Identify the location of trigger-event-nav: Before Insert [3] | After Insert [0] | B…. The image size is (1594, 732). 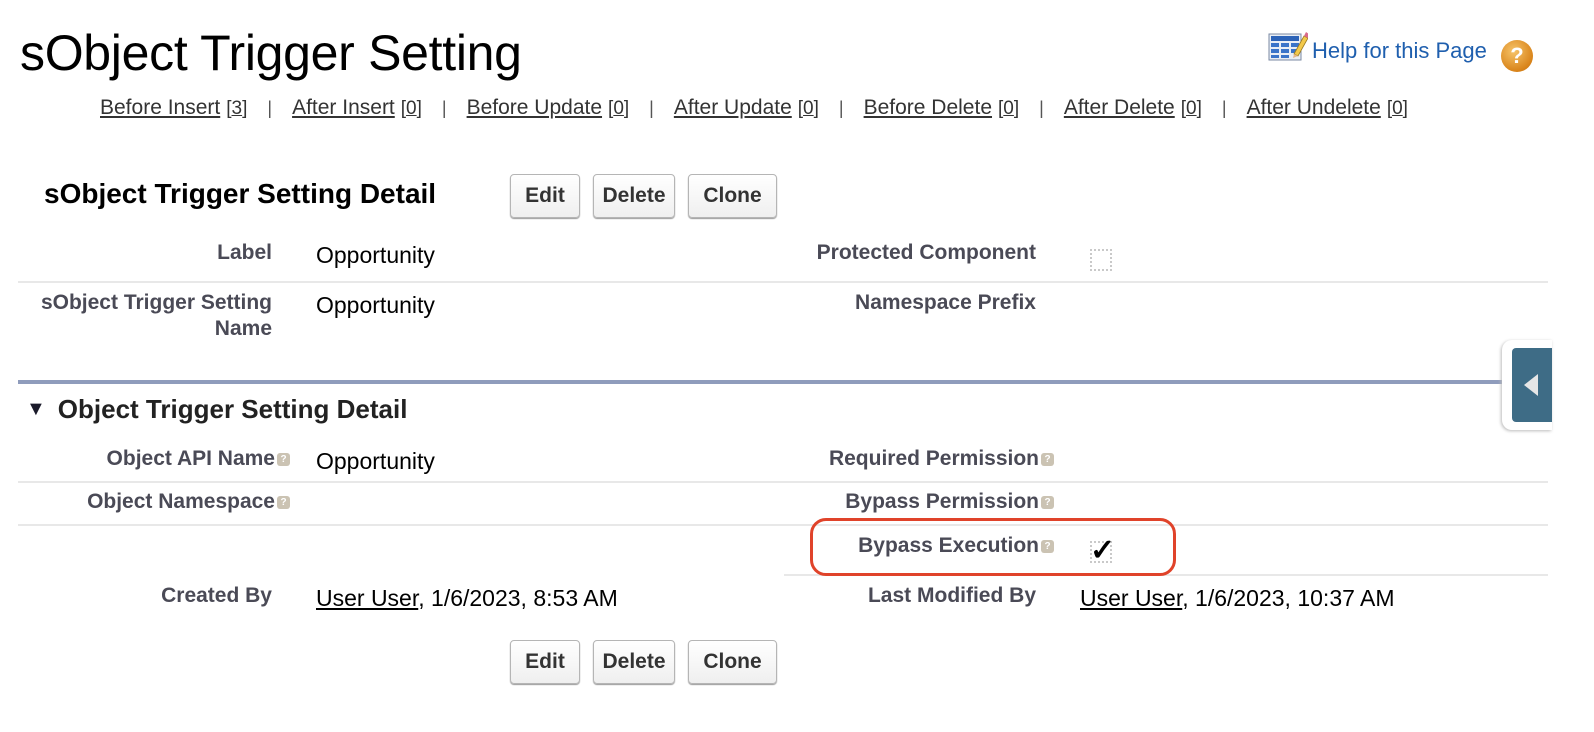
(754, 108).